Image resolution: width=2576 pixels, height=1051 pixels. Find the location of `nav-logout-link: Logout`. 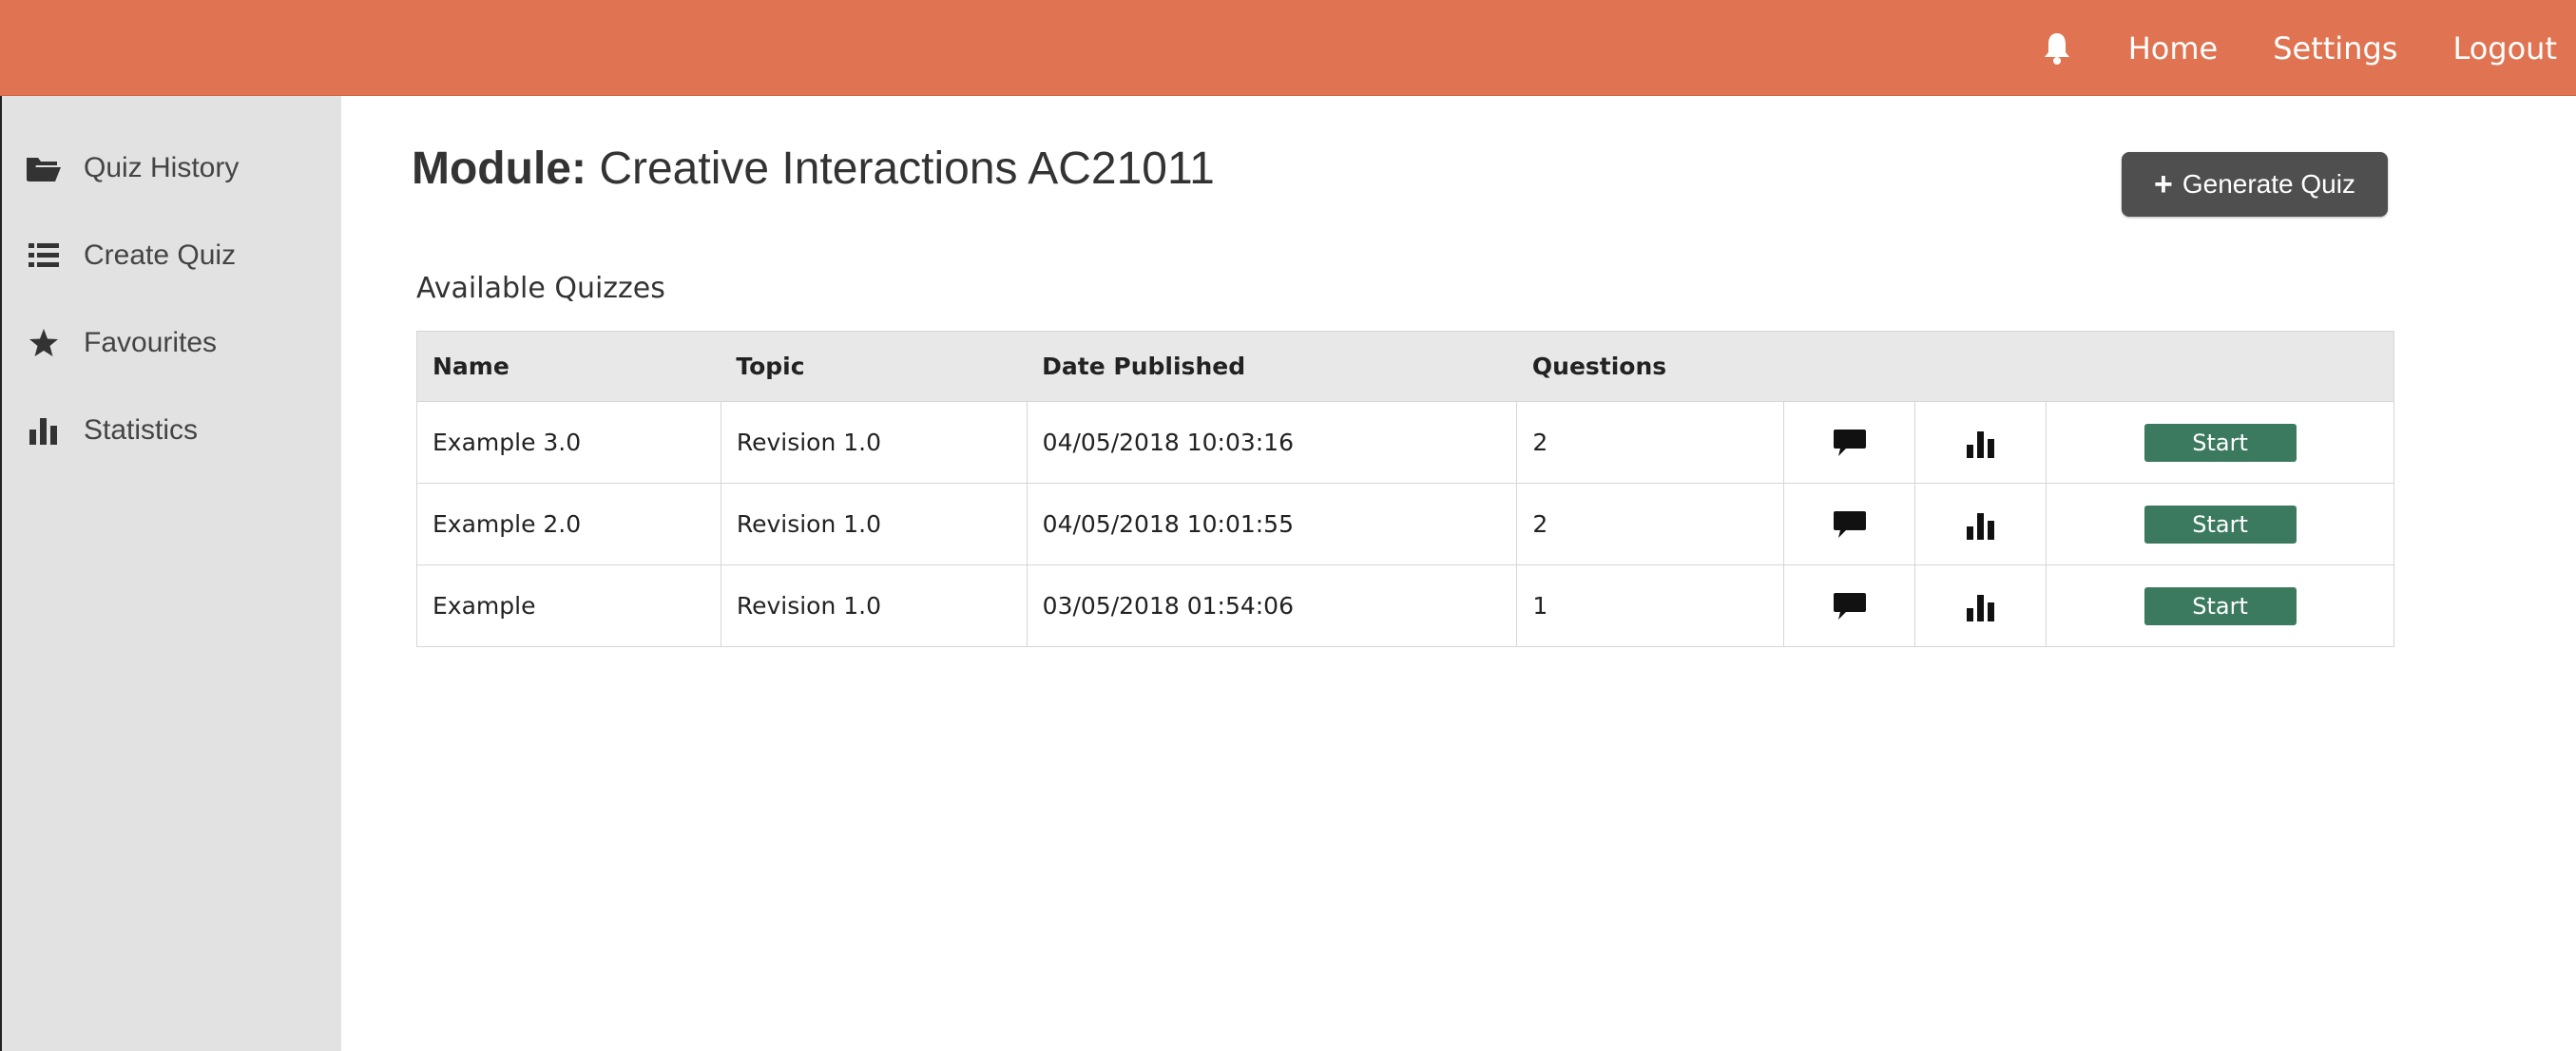

nav-logout-link: Logout is located at coordinates (2504, 48).